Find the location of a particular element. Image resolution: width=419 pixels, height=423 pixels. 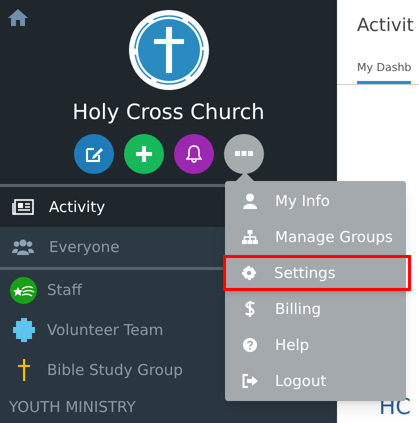

puzzle-icon is located at coordinates (23, 330).